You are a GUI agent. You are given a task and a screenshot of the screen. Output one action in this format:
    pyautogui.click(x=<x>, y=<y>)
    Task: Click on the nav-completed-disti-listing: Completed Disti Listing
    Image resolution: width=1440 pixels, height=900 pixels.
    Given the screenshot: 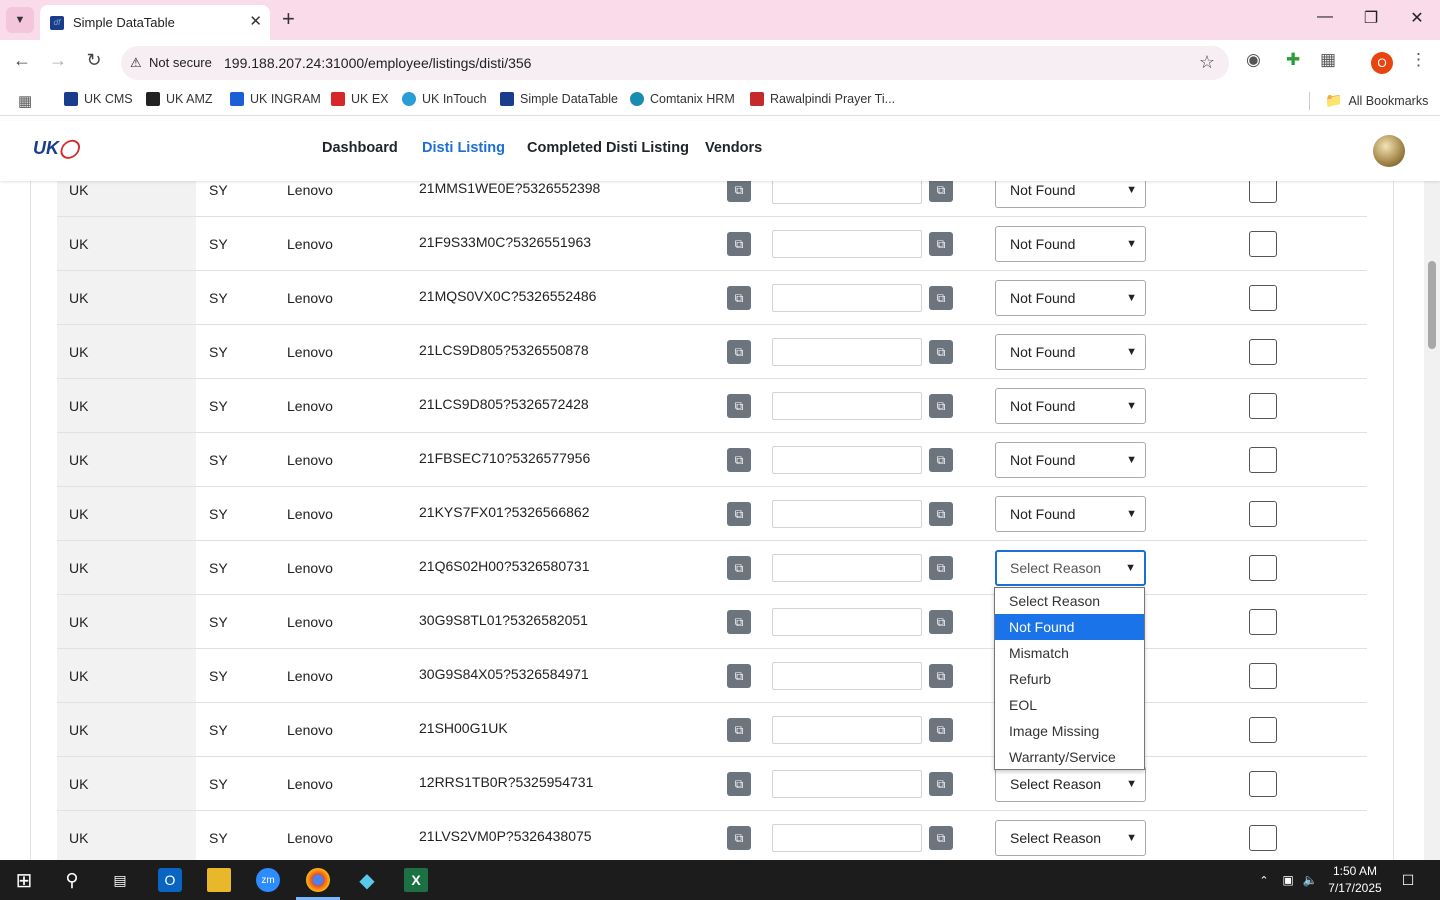 What is the action you would take?
    pyautogui.click(x=608, y=148)
    